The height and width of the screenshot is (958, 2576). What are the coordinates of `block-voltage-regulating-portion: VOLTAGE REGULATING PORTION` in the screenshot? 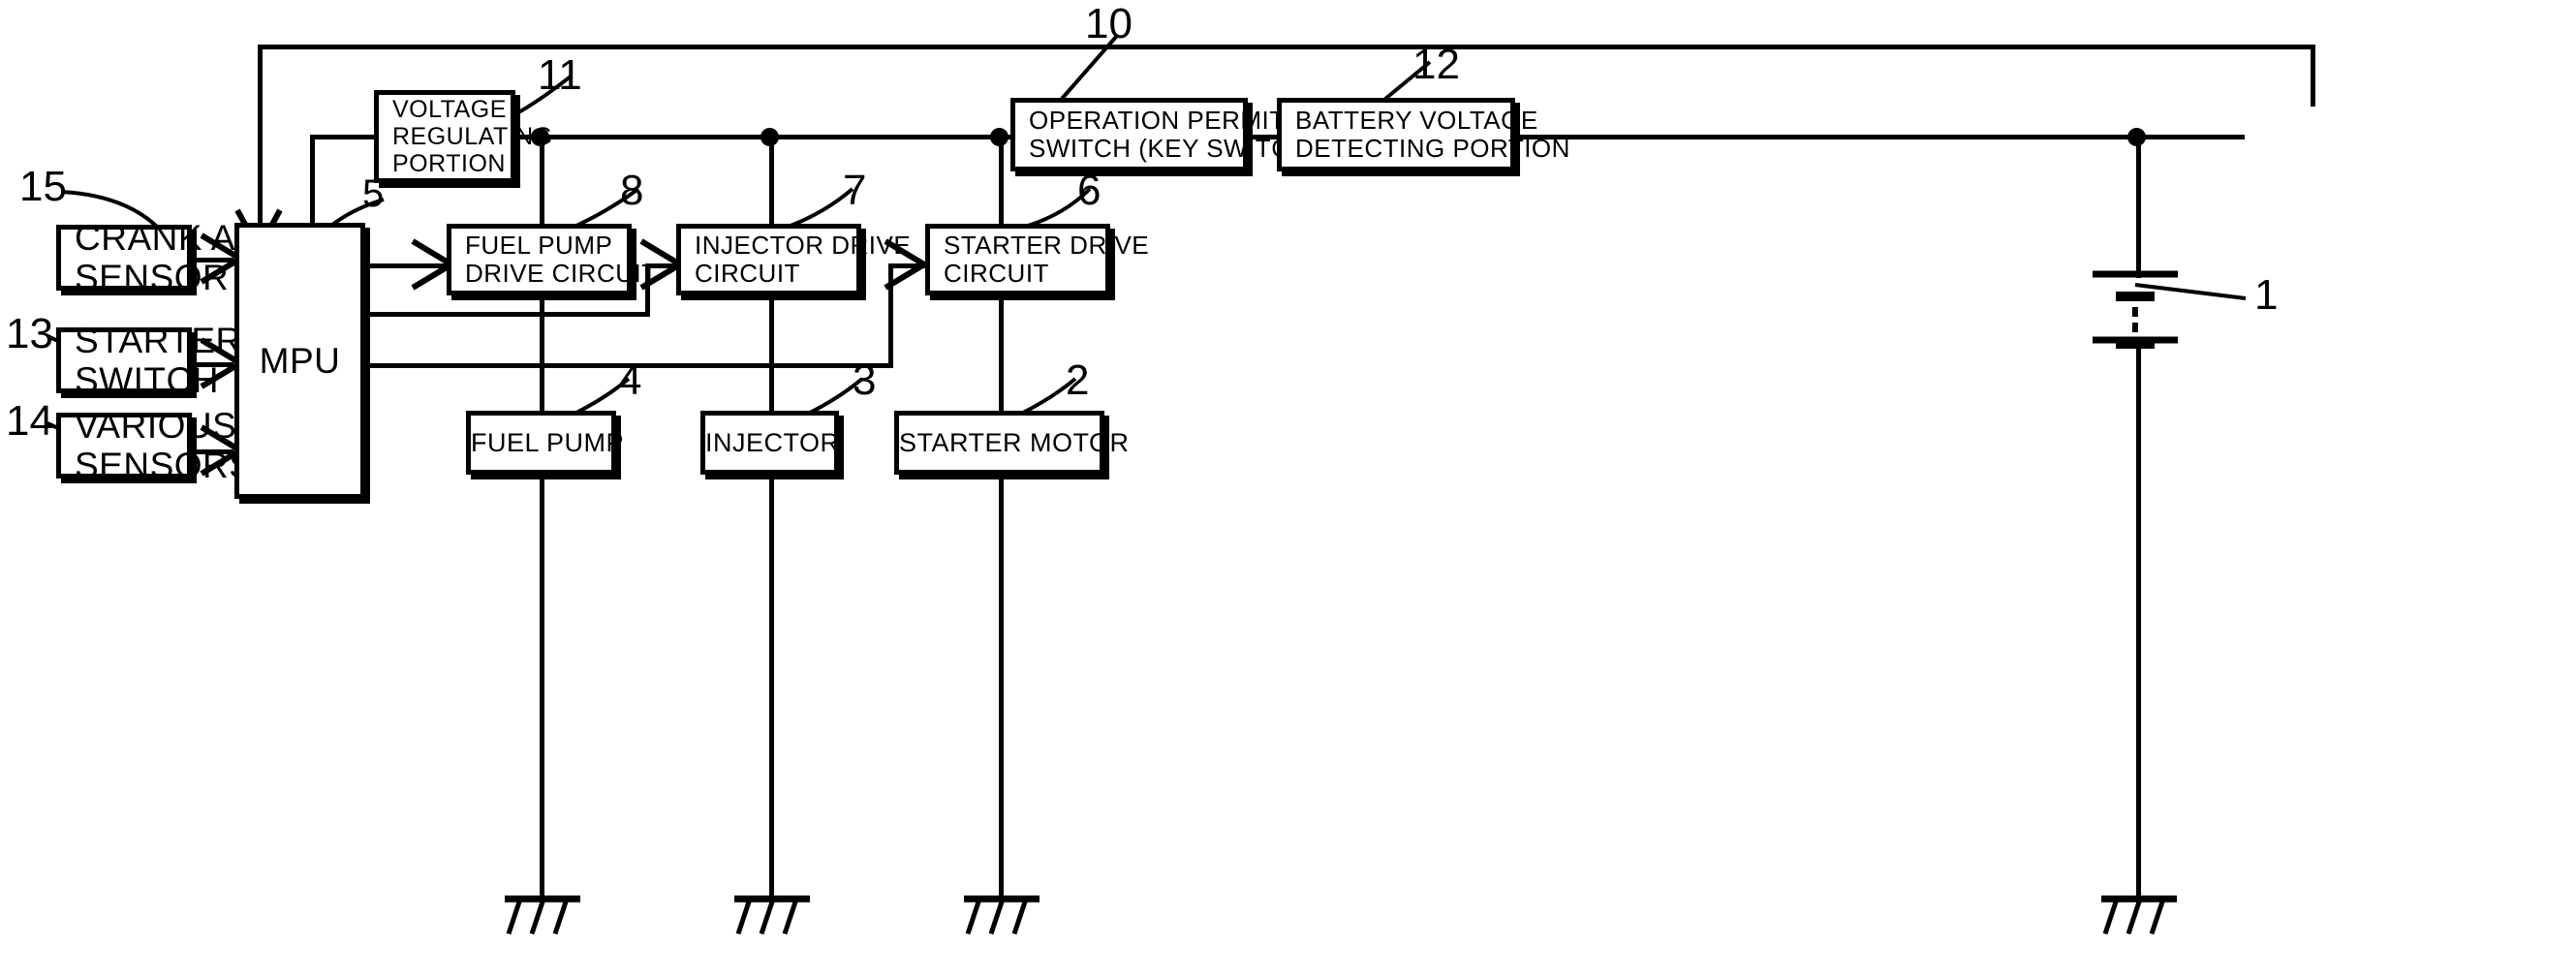 It's located at (463, 136).